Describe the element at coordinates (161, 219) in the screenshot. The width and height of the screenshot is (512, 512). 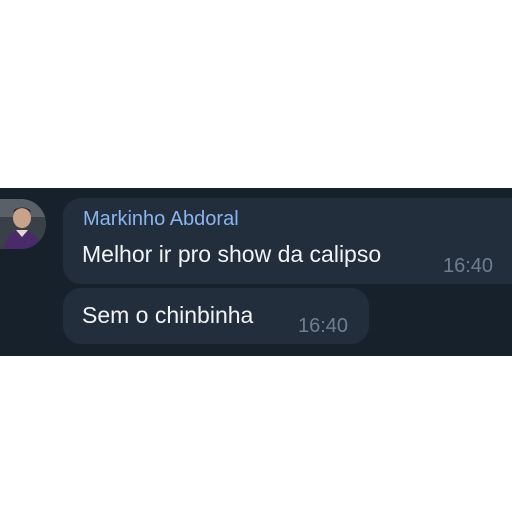
I see `sender-name: Markinho Abdoral` at that location.